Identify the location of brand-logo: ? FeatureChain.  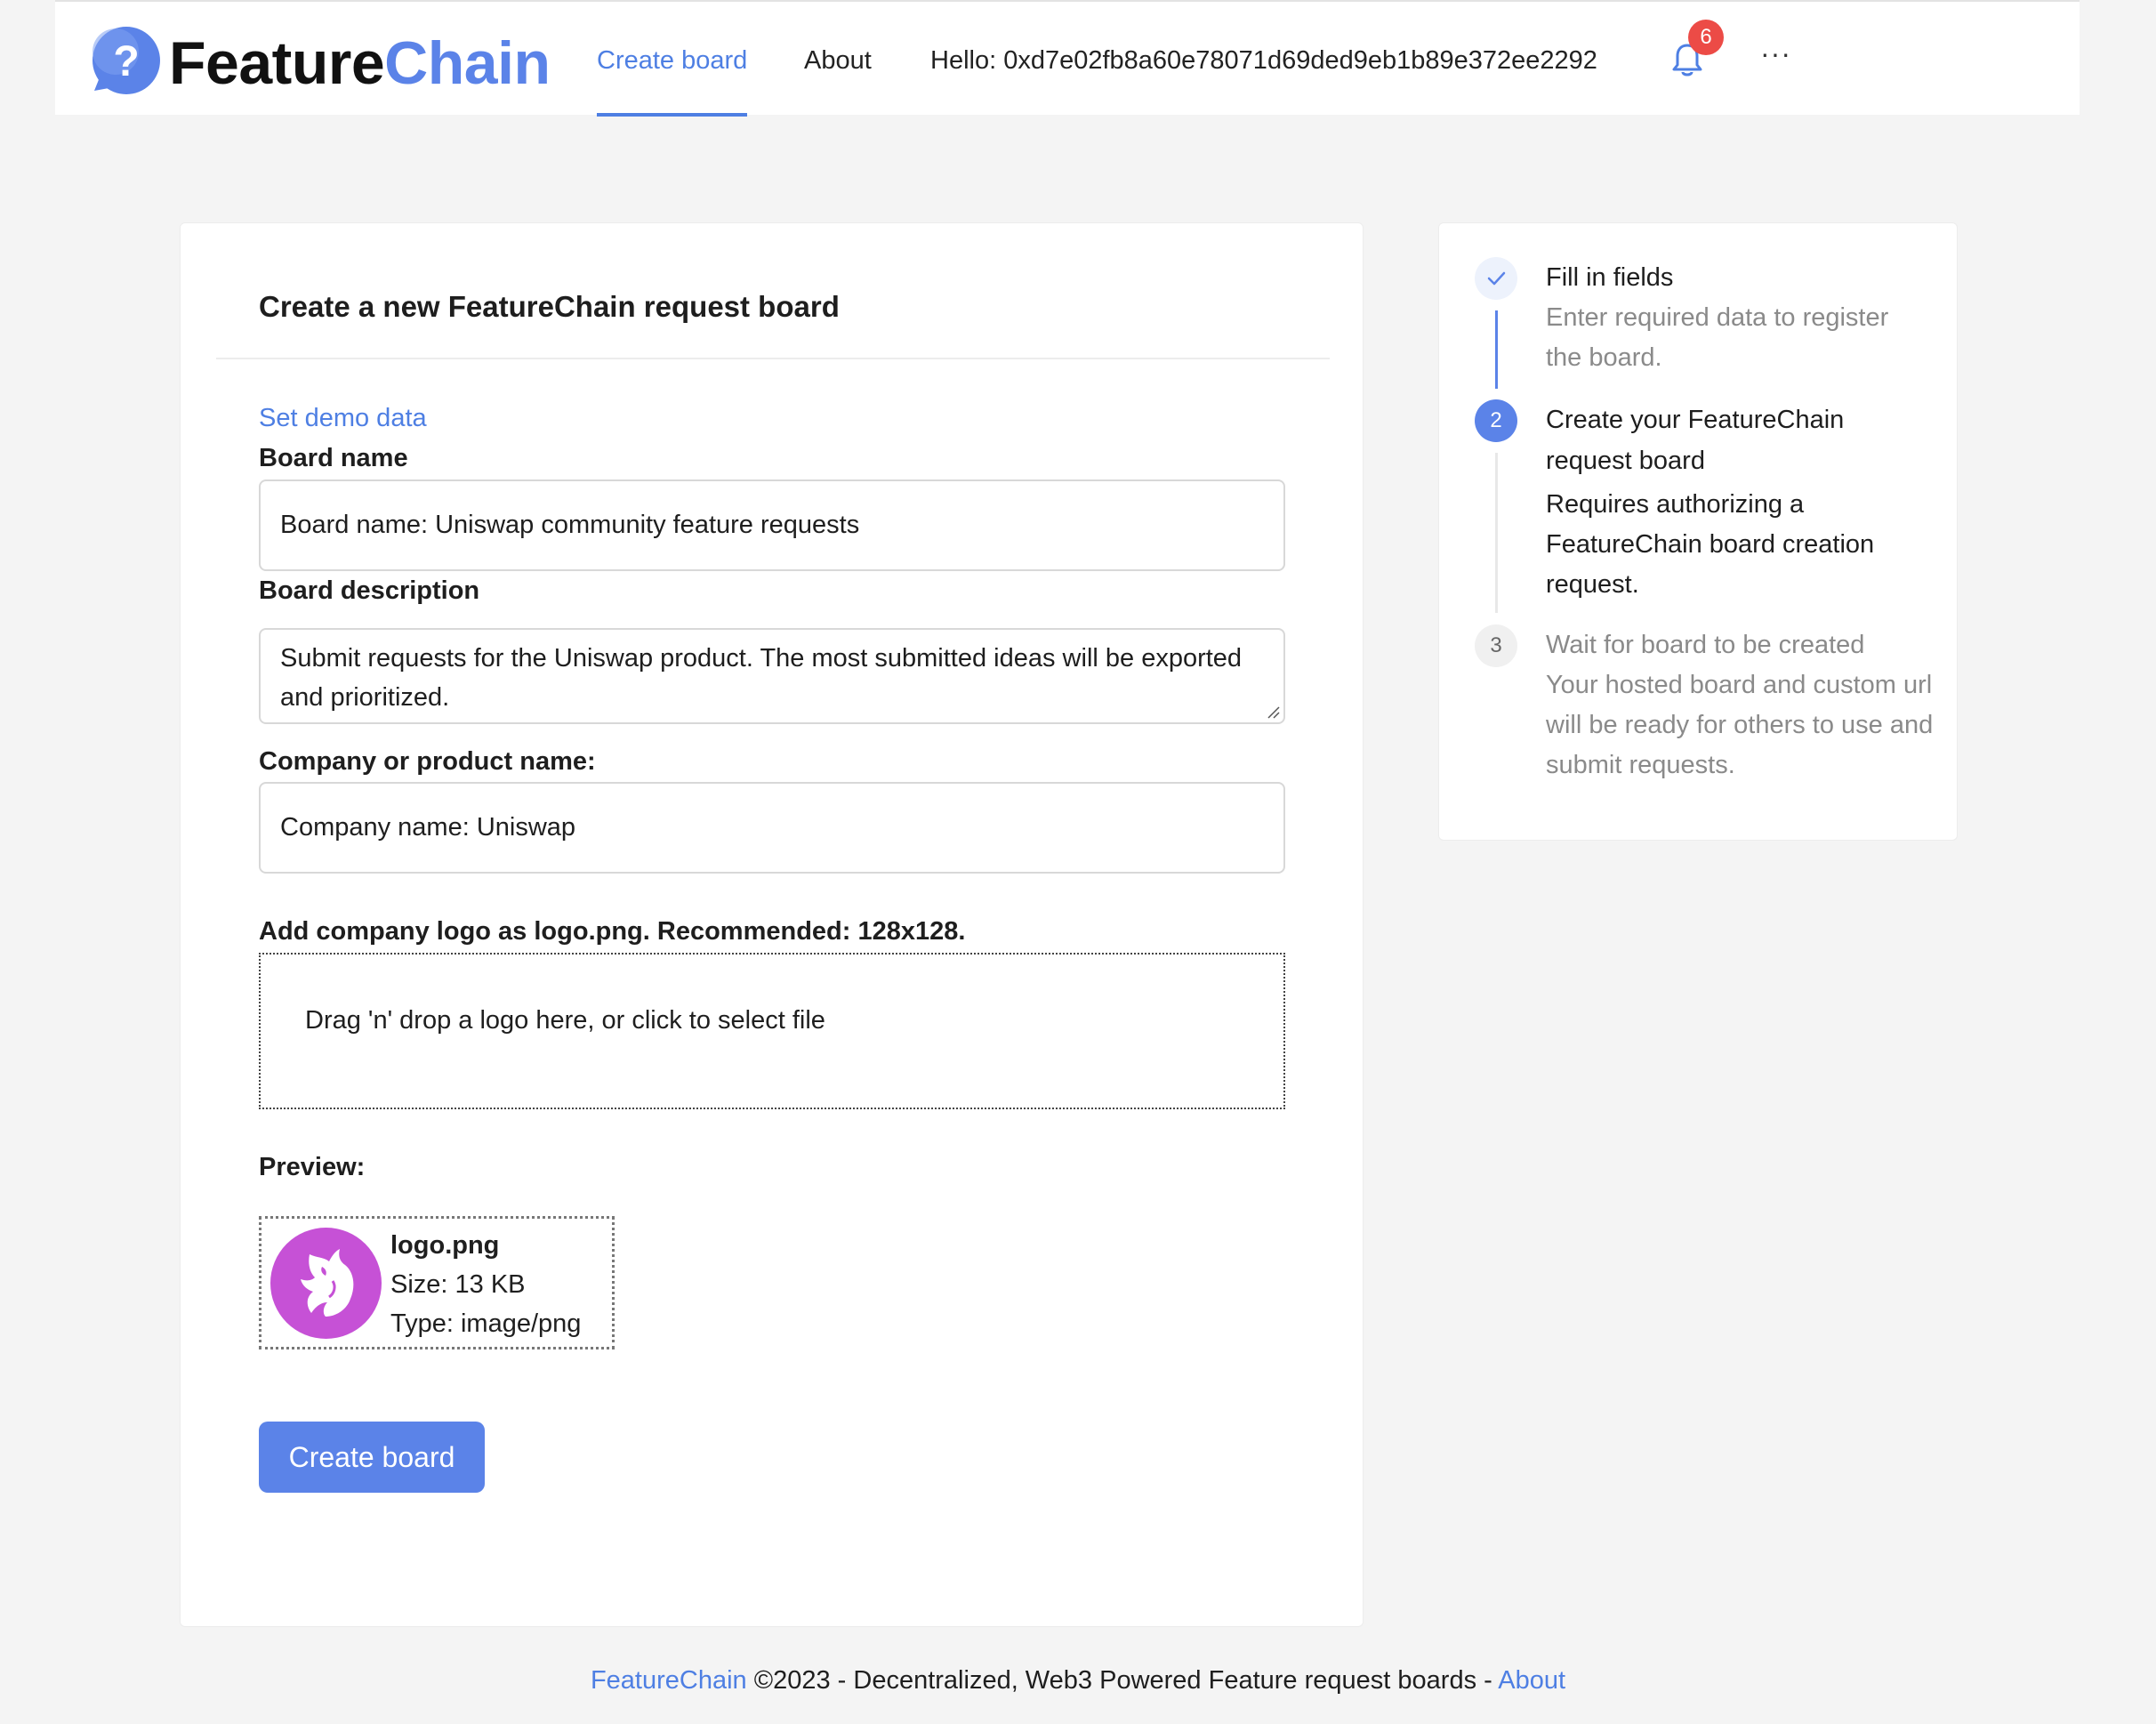
(318, 63).